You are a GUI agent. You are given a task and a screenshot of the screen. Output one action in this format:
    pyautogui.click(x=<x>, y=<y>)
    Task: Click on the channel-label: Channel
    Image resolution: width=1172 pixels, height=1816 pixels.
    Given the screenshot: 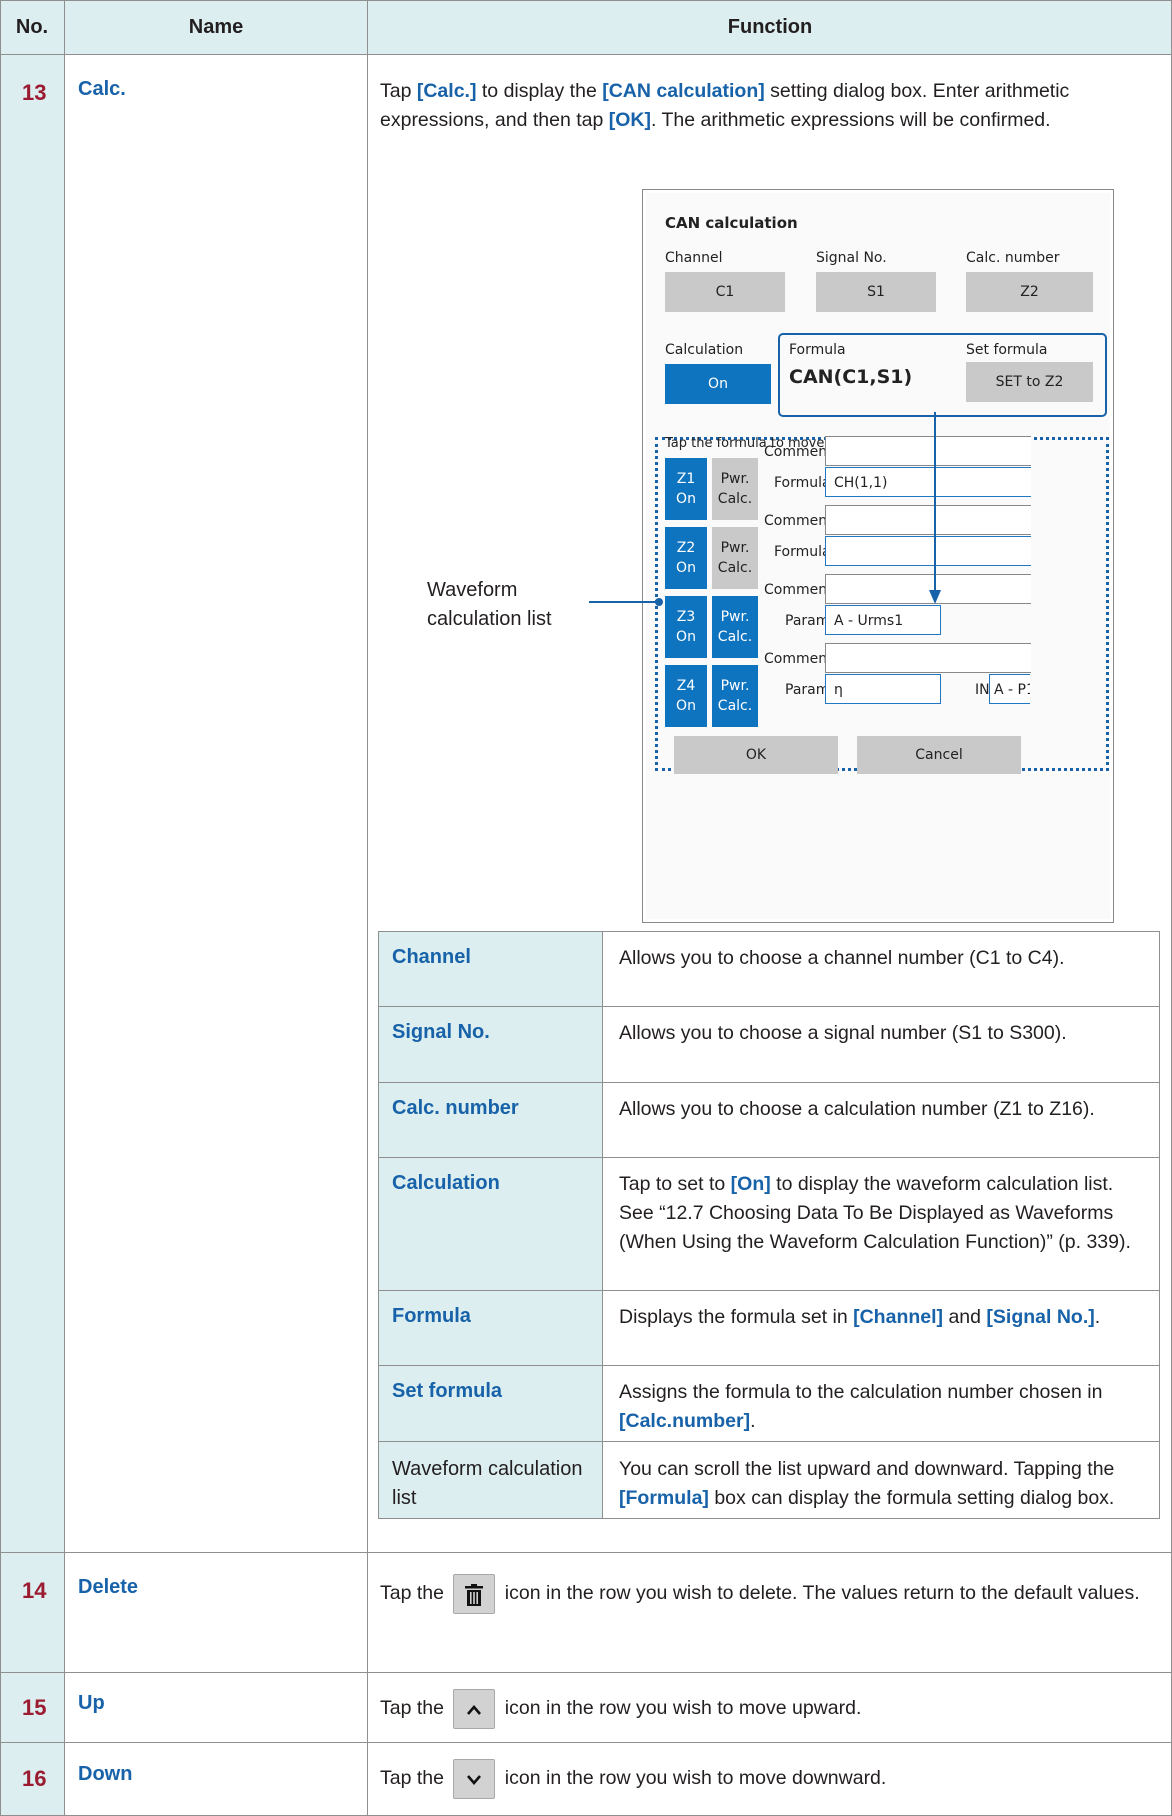 What is the action you would take?
    pyautogui.click(x=694, y=258)
    